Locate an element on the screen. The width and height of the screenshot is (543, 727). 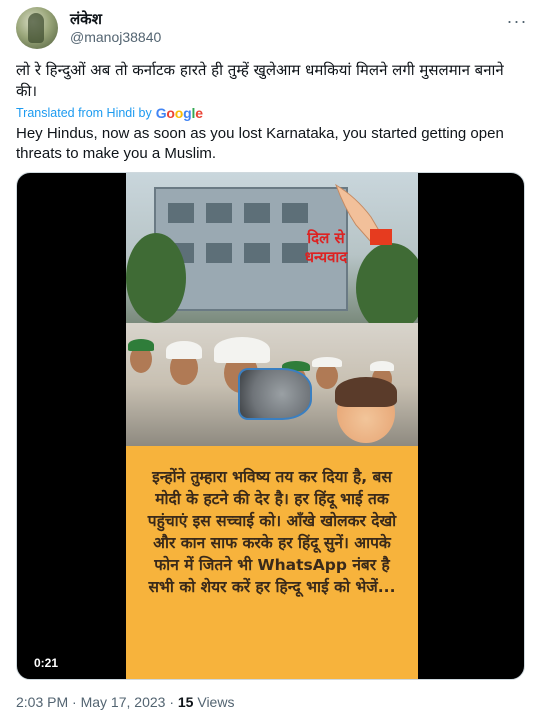
author-avatar is located at coordinates (37, 28).